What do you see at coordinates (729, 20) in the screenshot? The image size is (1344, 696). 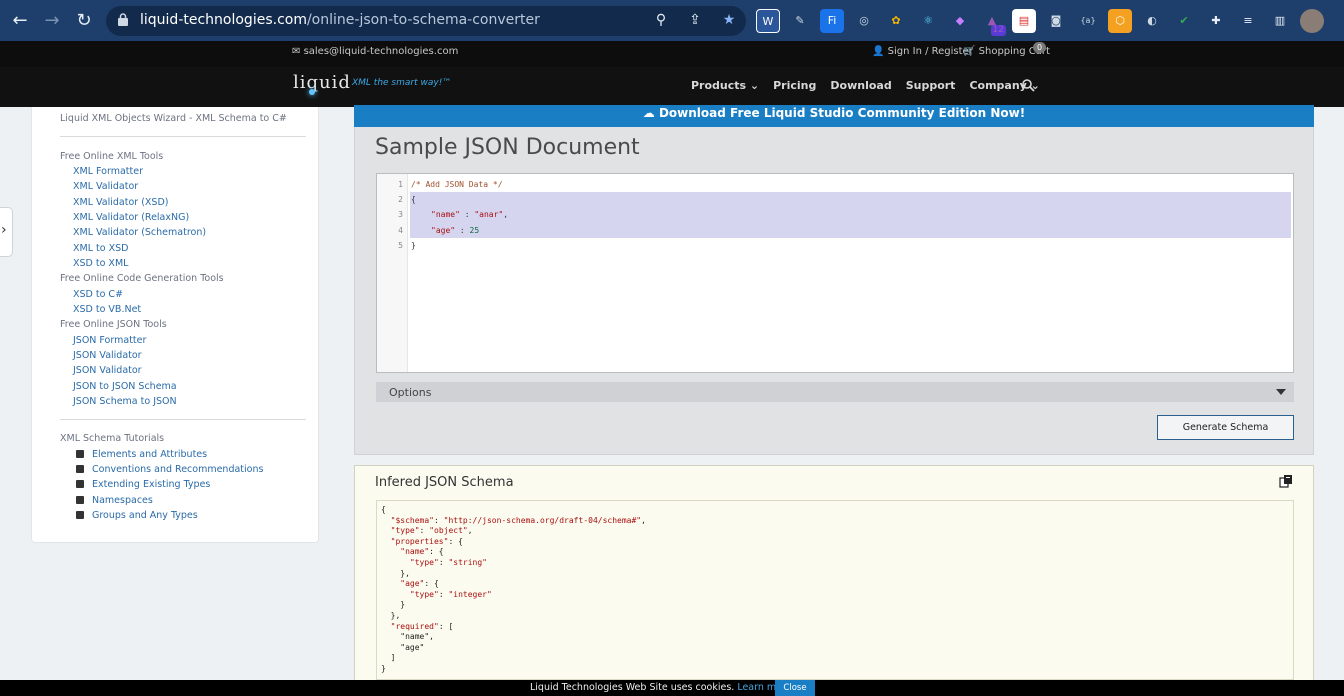 I see `bookmark-star-icon: ★` at bounding box center [729, 20].